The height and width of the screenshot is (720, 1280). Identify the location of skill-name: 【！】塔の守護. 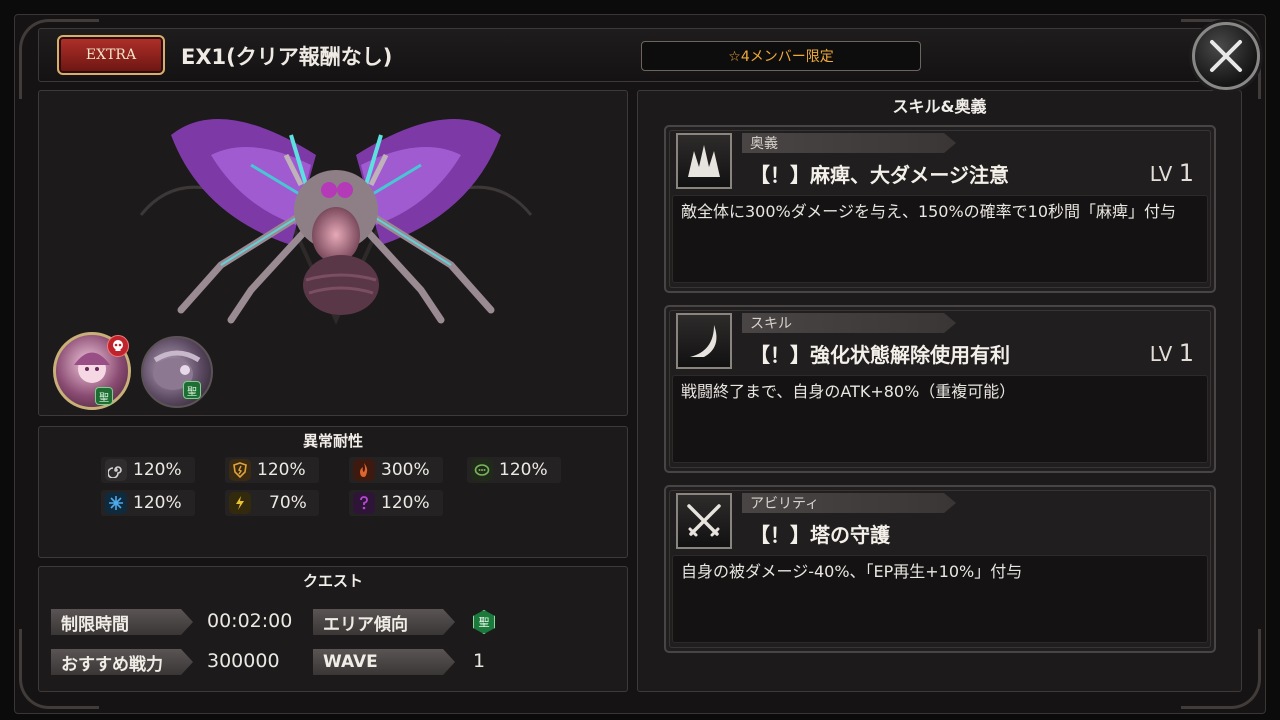
(820, 535).